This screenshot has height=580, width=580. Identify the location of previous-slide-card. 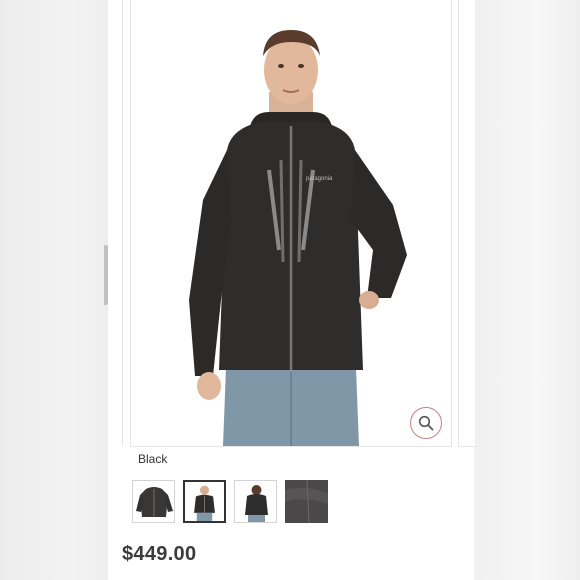
(115, 223).